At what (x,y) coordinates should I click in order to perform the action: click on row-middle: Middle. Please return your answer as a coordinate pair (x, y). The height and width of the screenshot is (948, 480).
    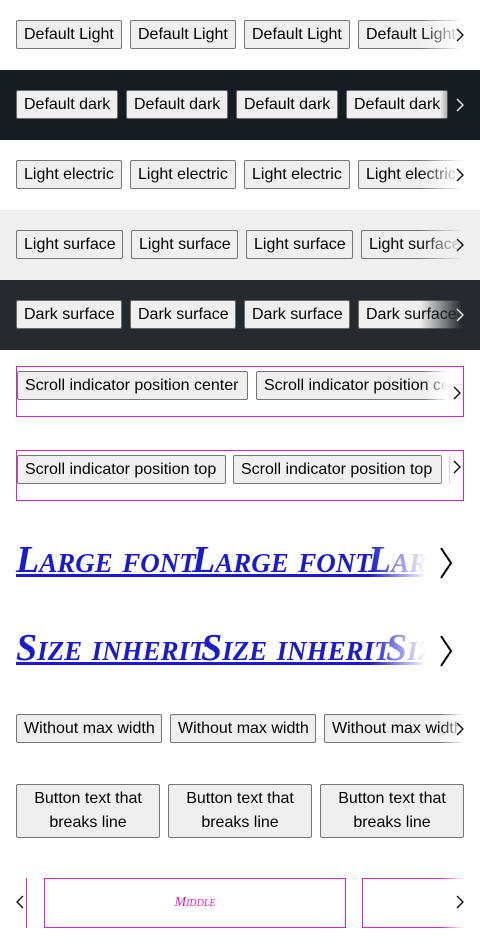
    Looking at the image, I should click on (240, 904).